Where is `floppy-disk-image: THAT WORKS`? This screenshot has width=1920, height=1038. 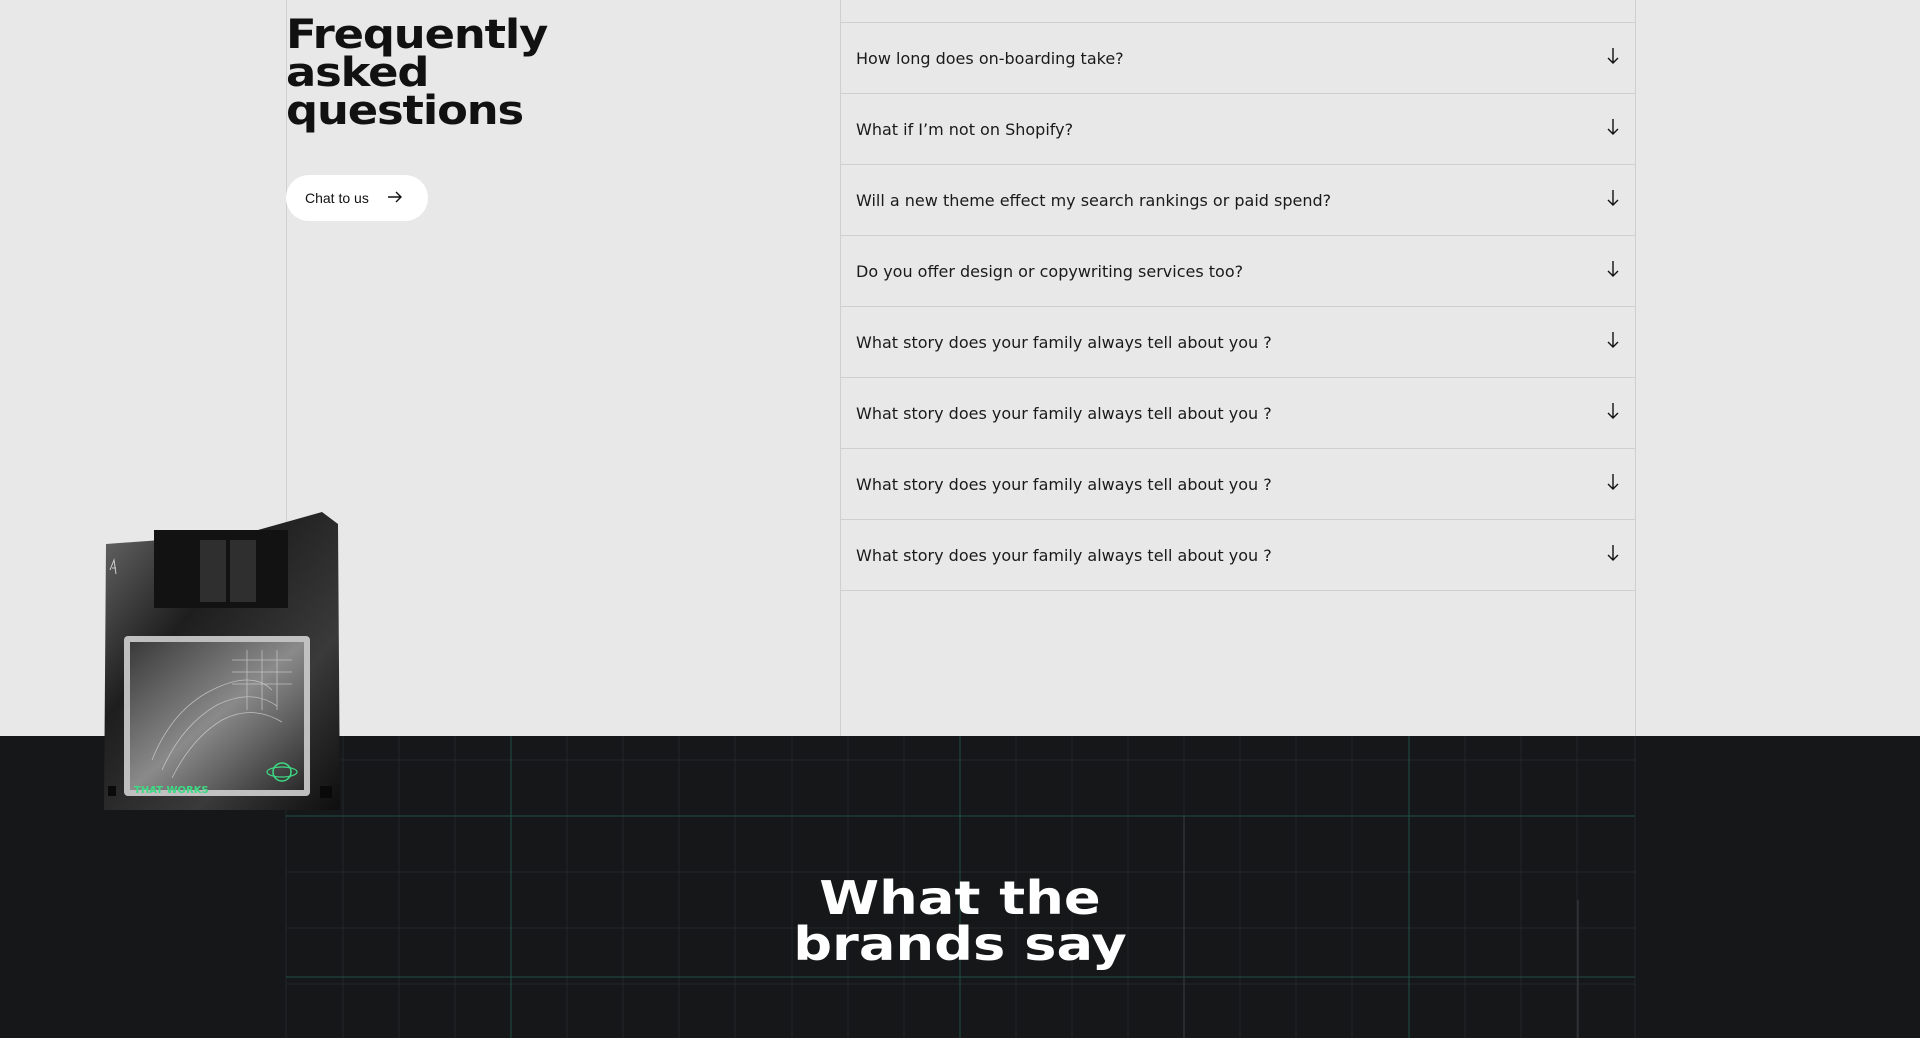 floppy-disk-image: THAT WORKS is located at coordinates (222, 662).